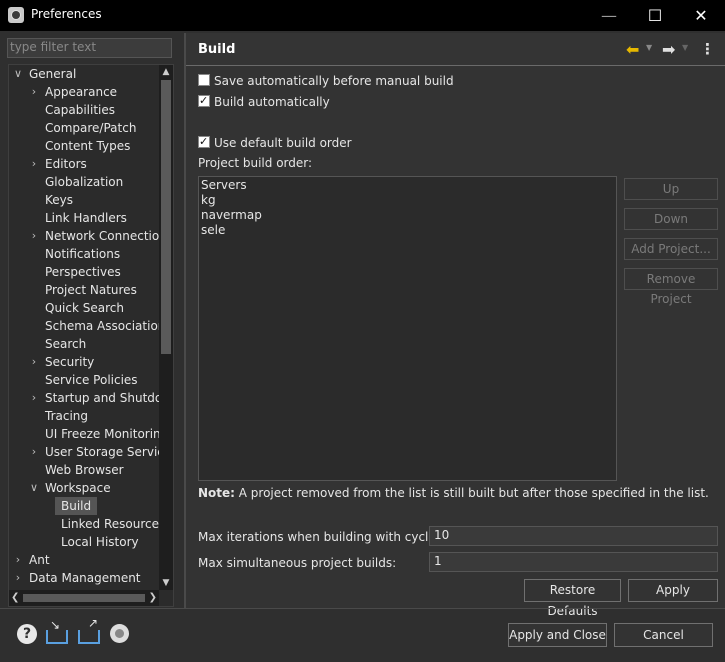 The image size is (725, 662). Describe the element at coordinates (663, 635) in the screenshot. I see `cancel-button: Cancel` at that location.